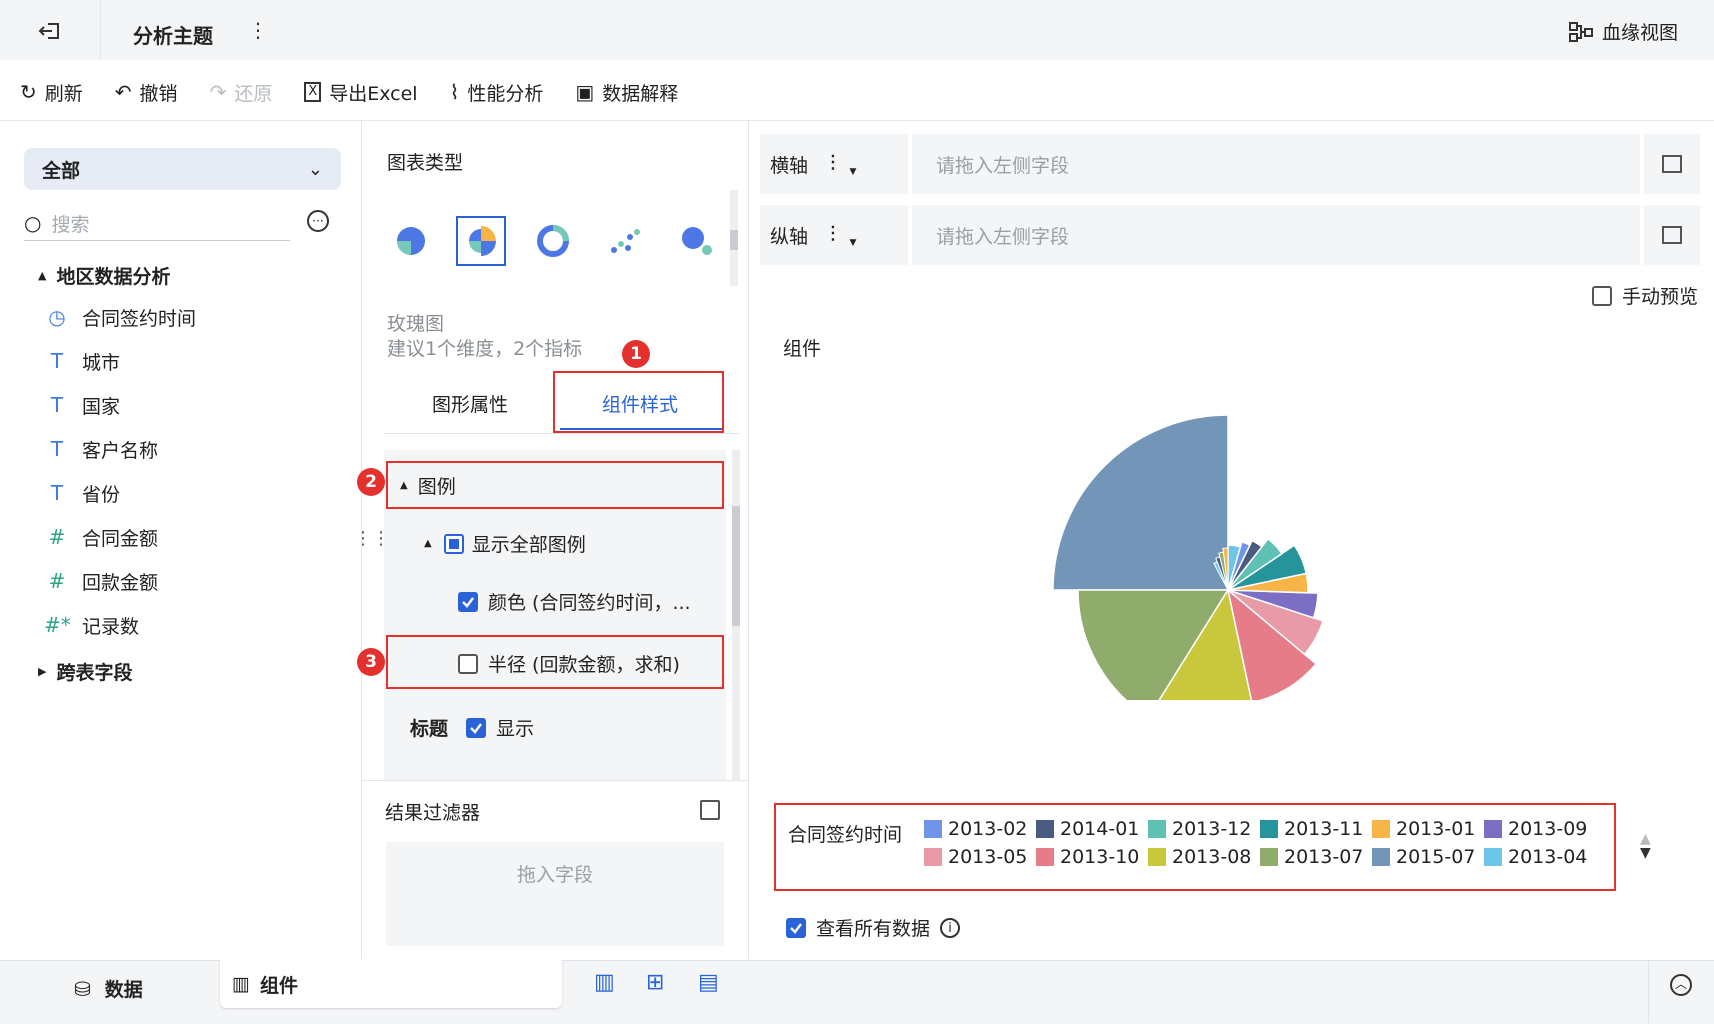 This screenshot has width=1714, height=1024. What do you see at coordinates (51, 92) in the screenshot?
I see `refresh-button: ↻ 刷新` at bounding box center [51, 92].